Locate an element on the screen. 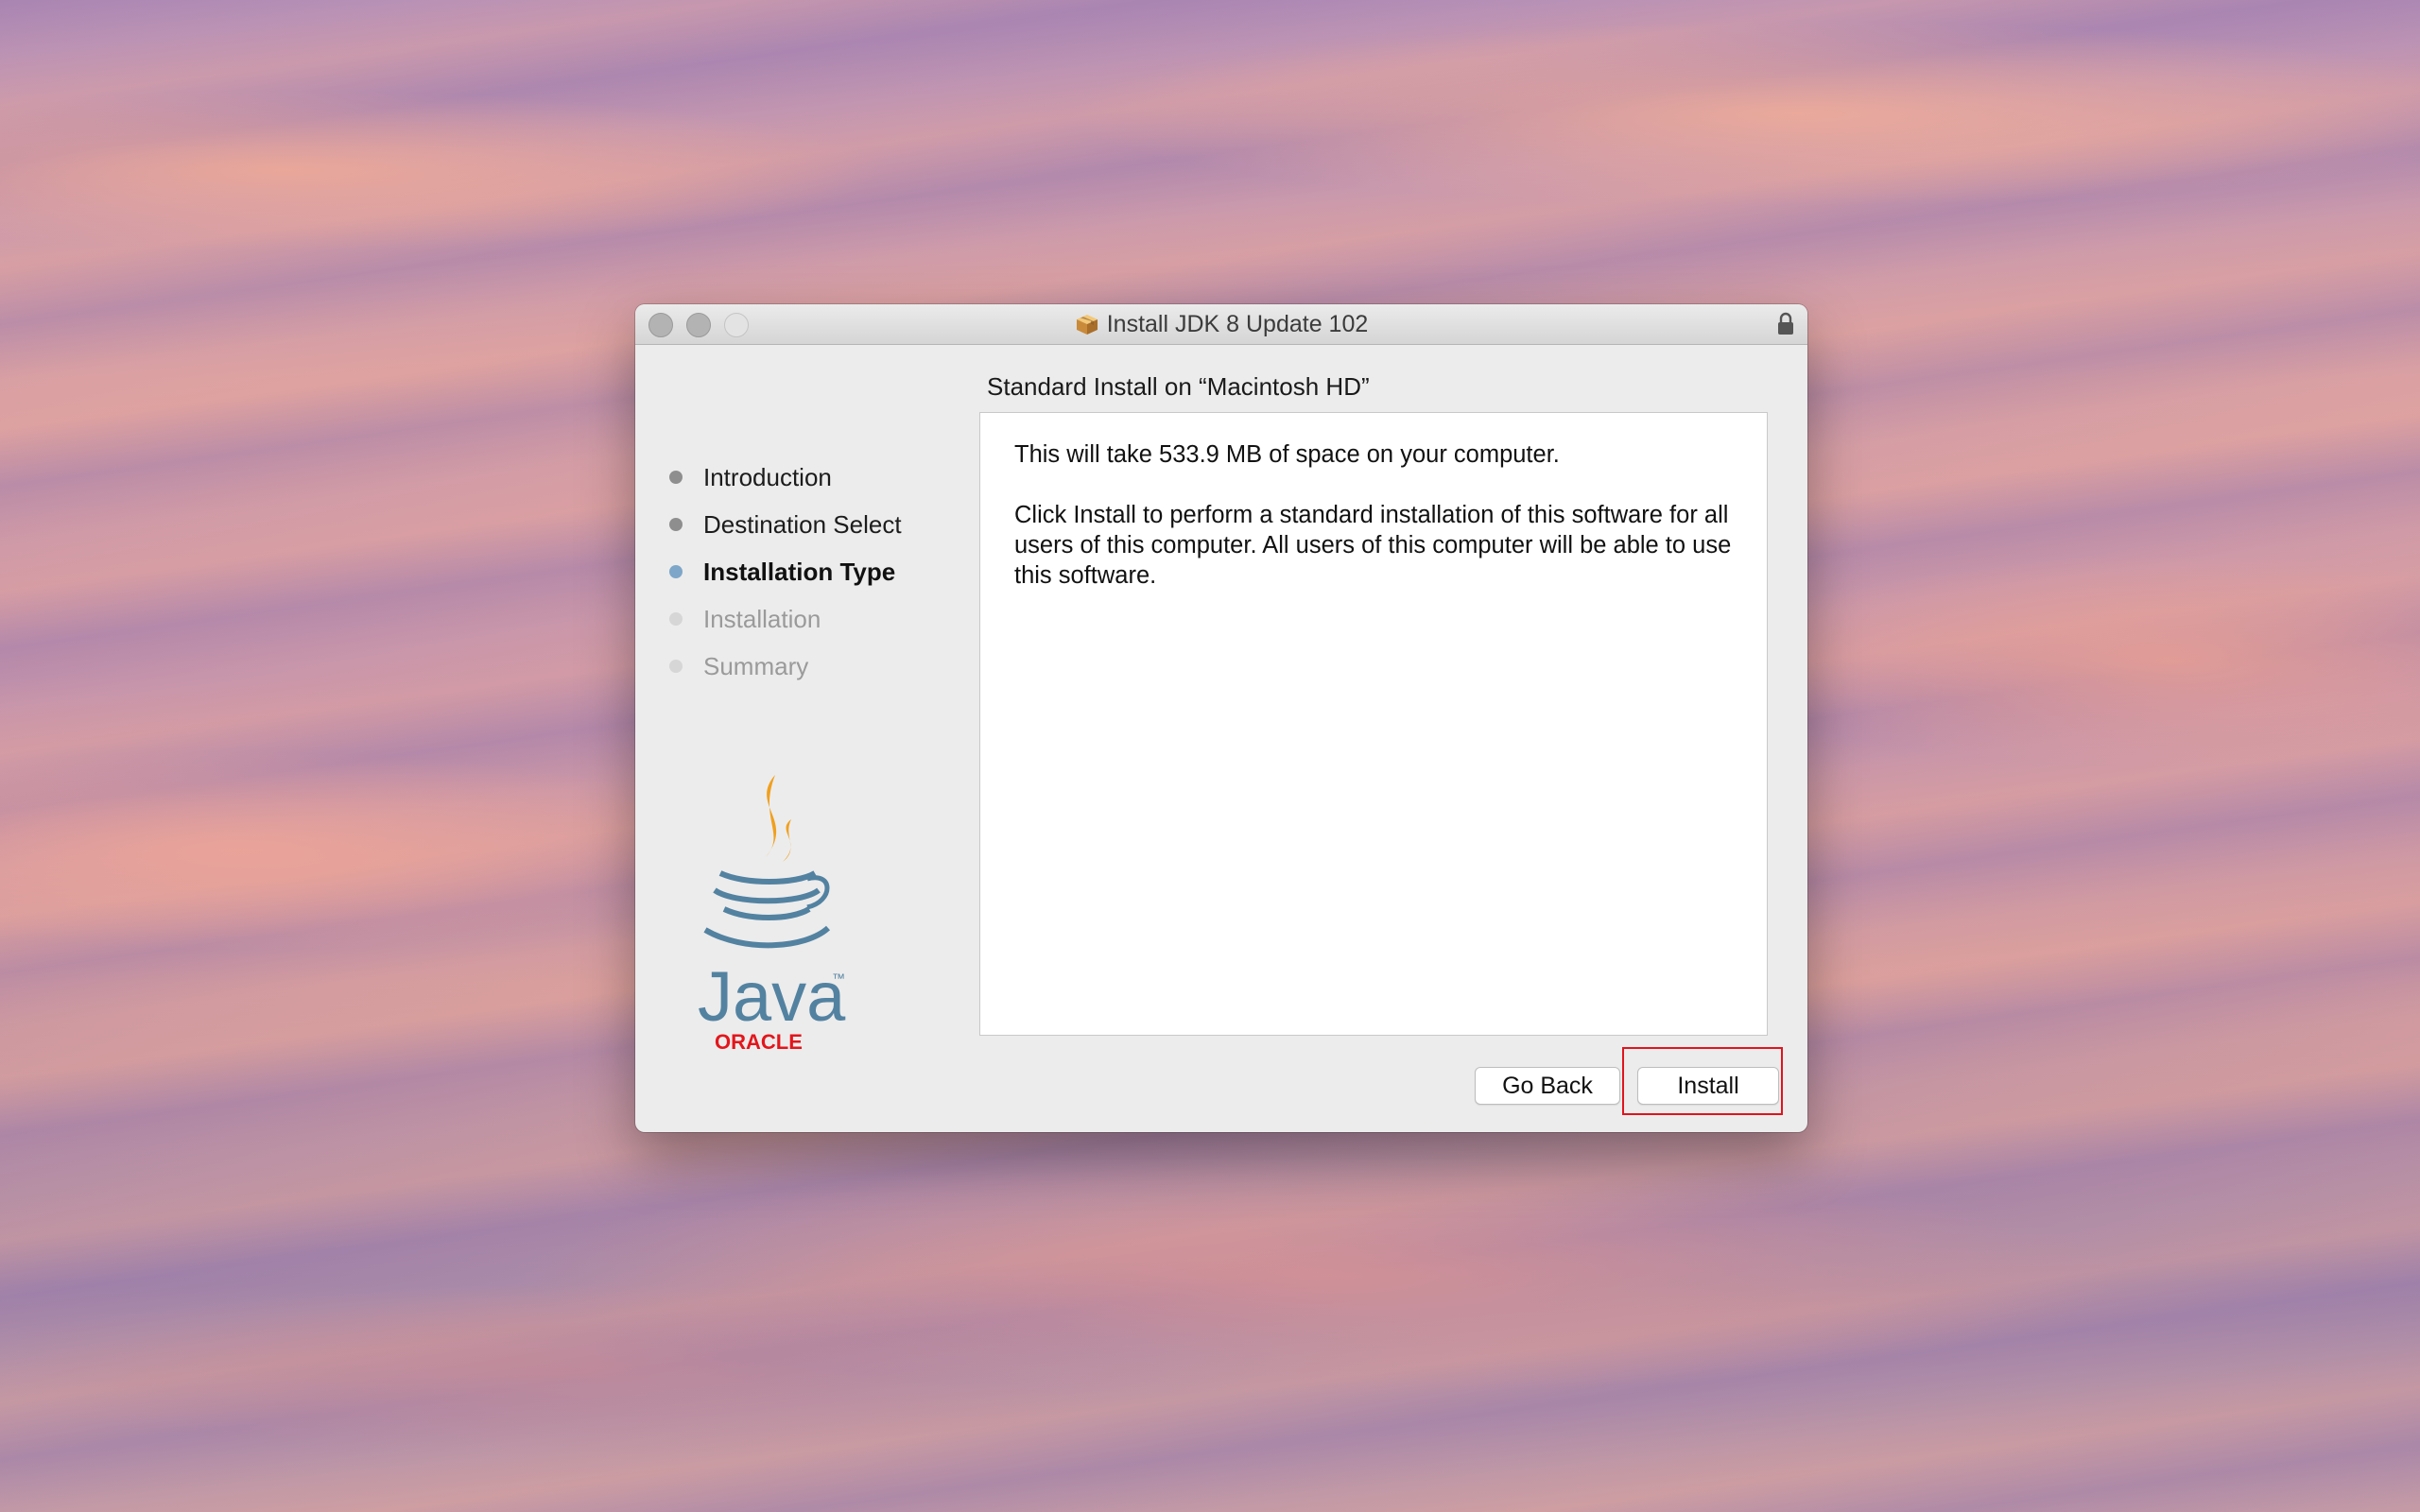 The width and height of the screenshot is (2420, 1512). install-highlight-box is located at coordinates (1702, 1081).